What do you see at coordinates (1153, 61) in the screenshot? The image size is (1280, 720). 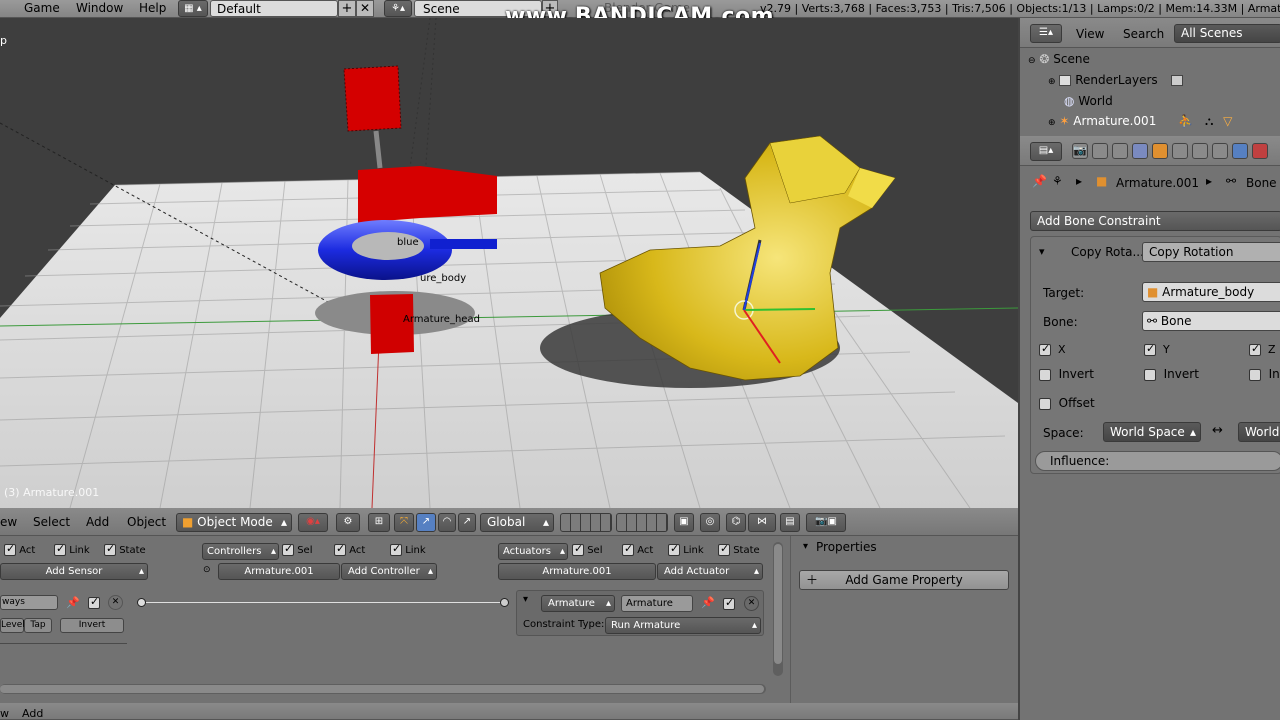 I see `outliner-item-scene: ⊖ ❂ Scene` at bounding box center [1153, 61].